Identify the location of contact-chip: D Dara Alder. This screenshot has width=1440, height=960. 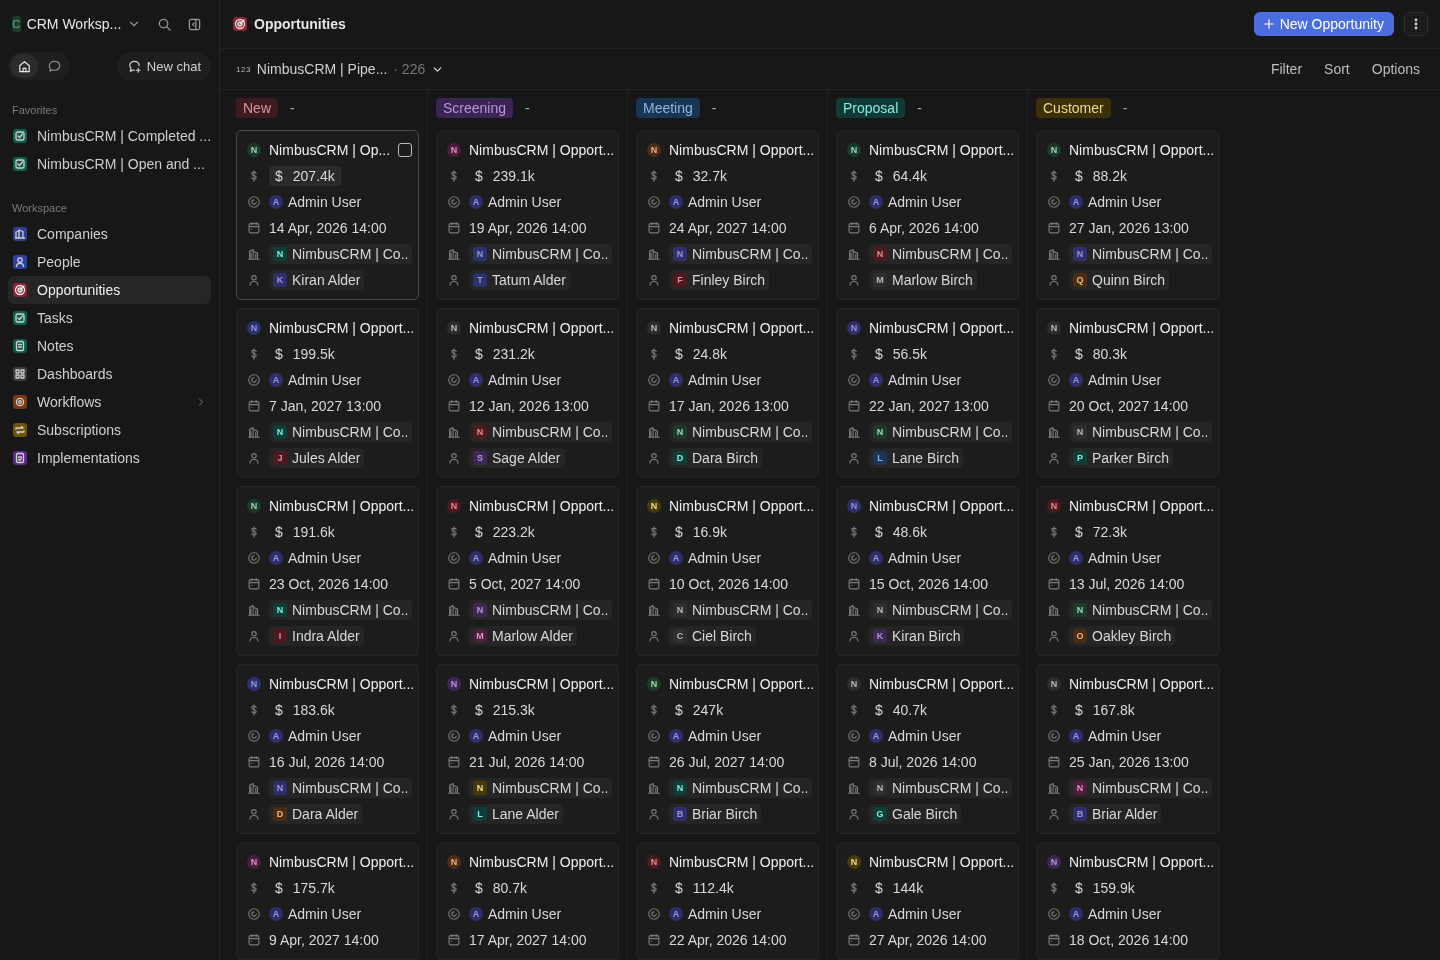
(316, 814).